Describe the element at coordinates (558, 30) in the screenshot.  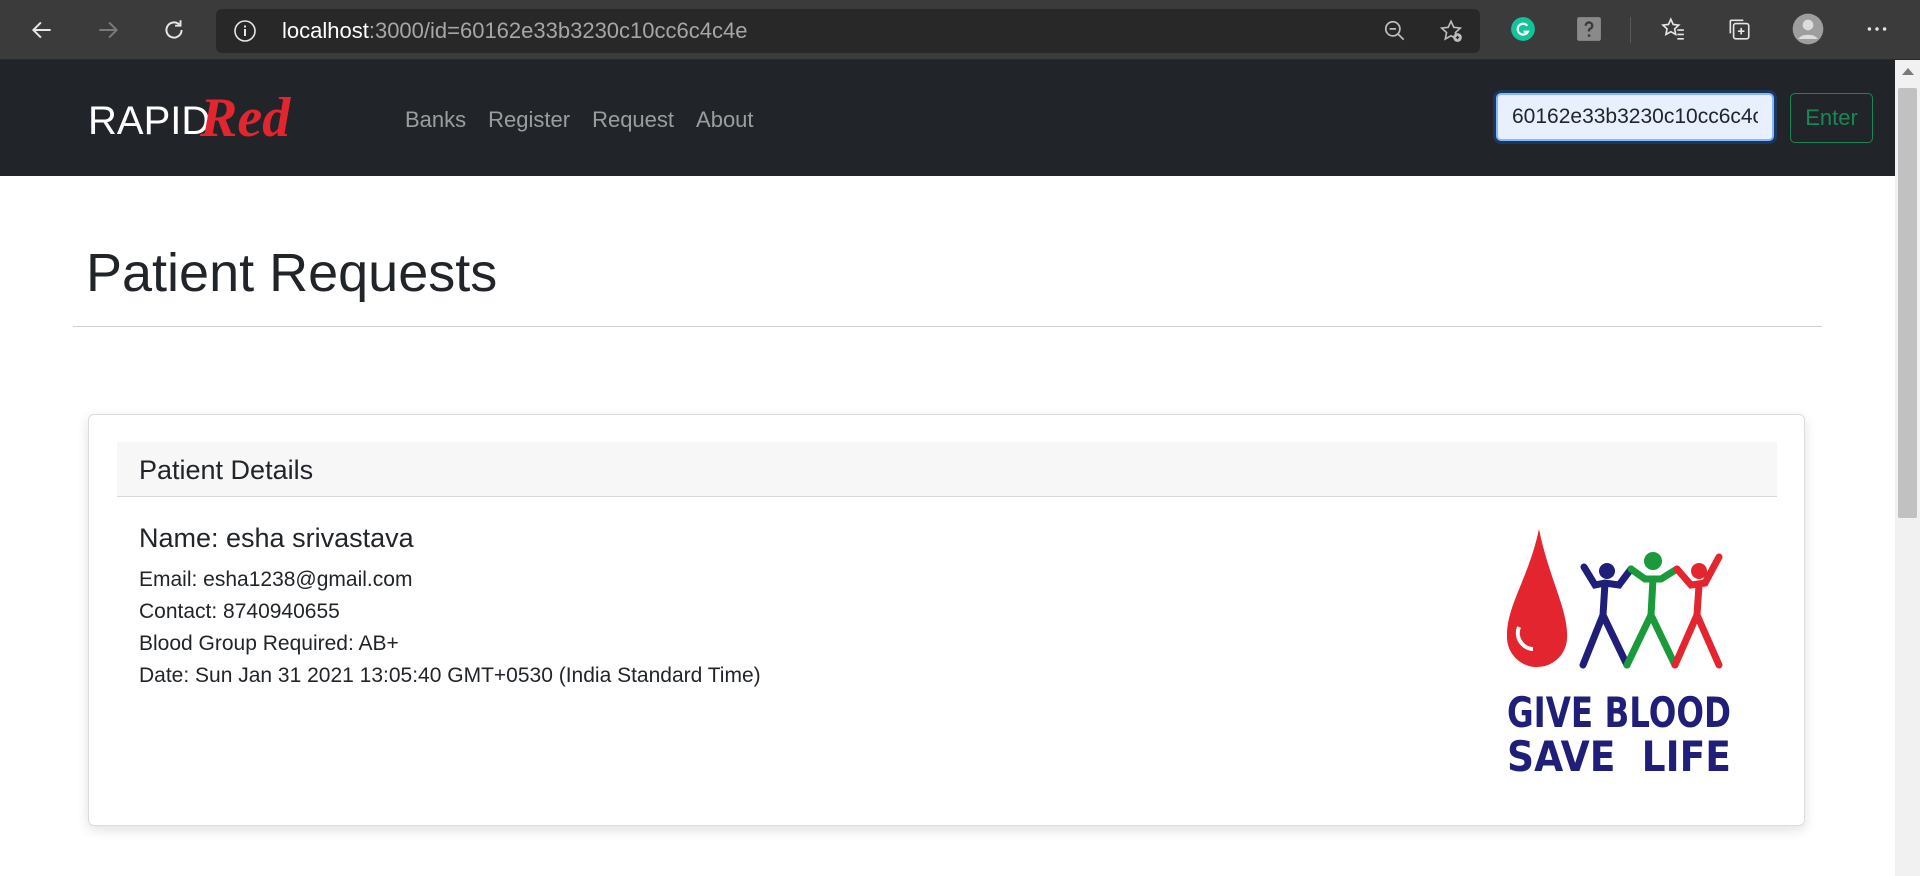
I see `url-path: :3000/id=60162e33b3230c10cc6c4c4e` at that location.